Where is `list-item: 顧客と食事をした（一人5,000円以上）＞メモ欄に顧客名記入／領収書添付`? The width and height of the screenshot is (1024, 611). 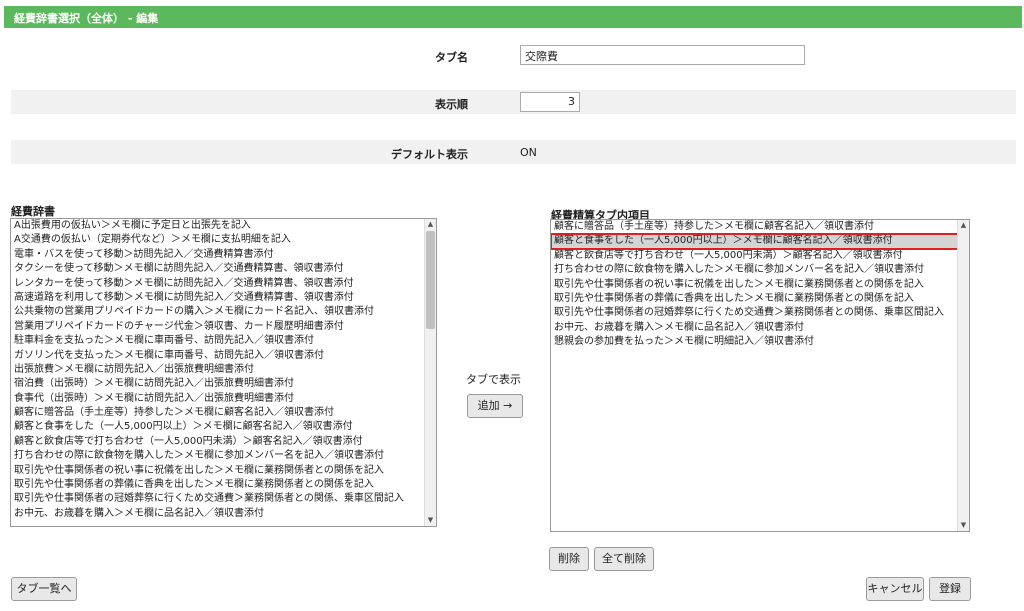 list-item: 顧客と食事をした（一人5,000円以上）＞メモ欄に顧客名記入／領収書添付 is located at coordinates (223, 427).